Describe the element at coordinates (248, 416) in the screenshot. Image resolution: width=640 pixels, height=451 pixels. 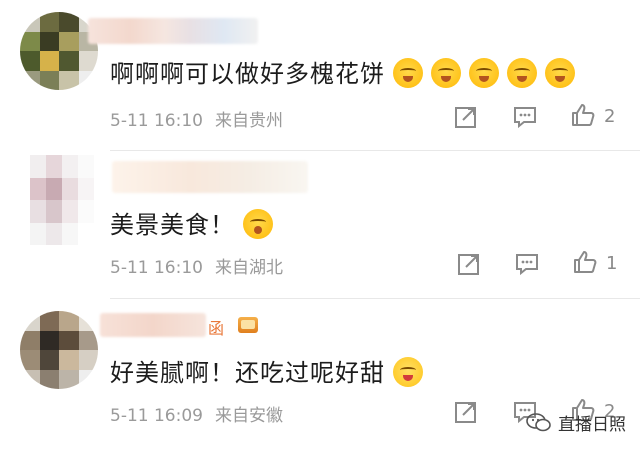
I see `comment-location: 来自安徽` at that location.